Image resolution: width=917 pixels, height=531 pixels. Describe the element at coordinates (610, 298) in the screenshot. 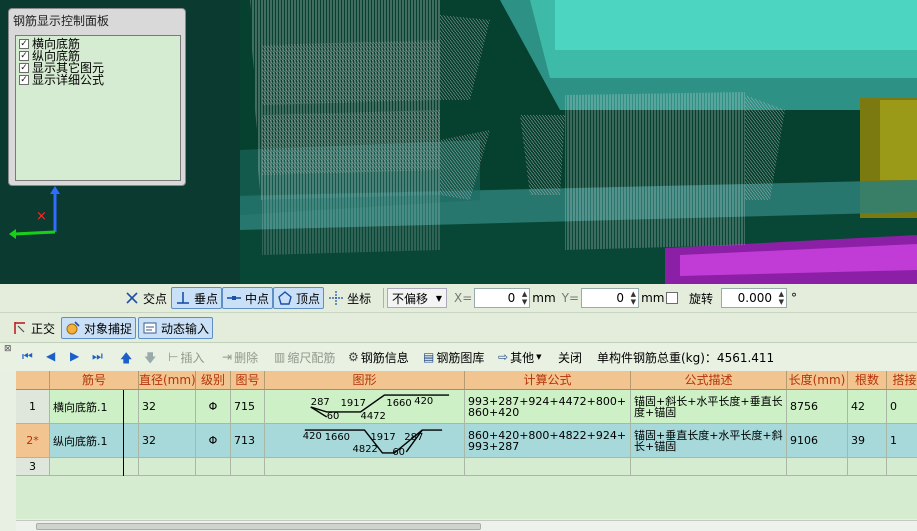

I see `y-input: 0 ▲ ▼` at that location.